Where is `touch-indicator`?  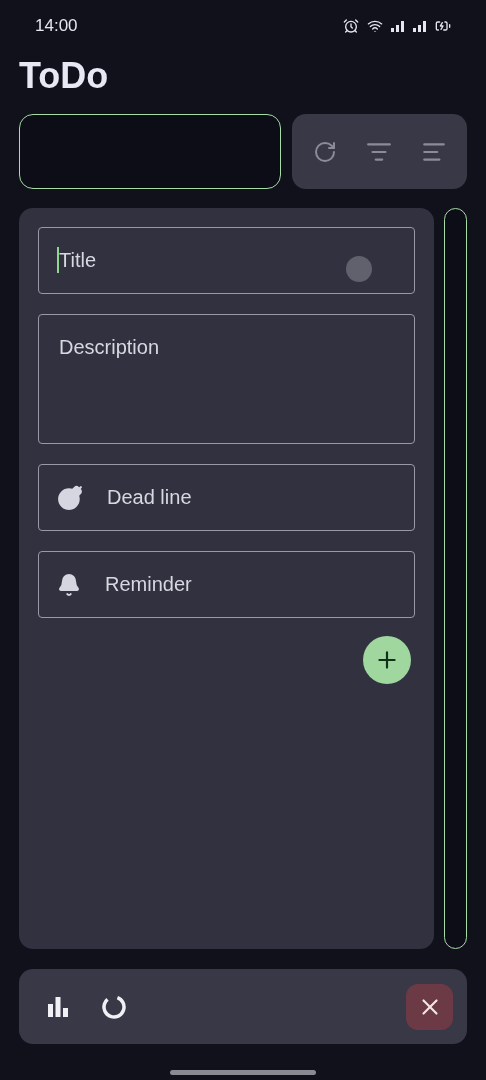
touch-indicator is located at coordinates (359, 269).